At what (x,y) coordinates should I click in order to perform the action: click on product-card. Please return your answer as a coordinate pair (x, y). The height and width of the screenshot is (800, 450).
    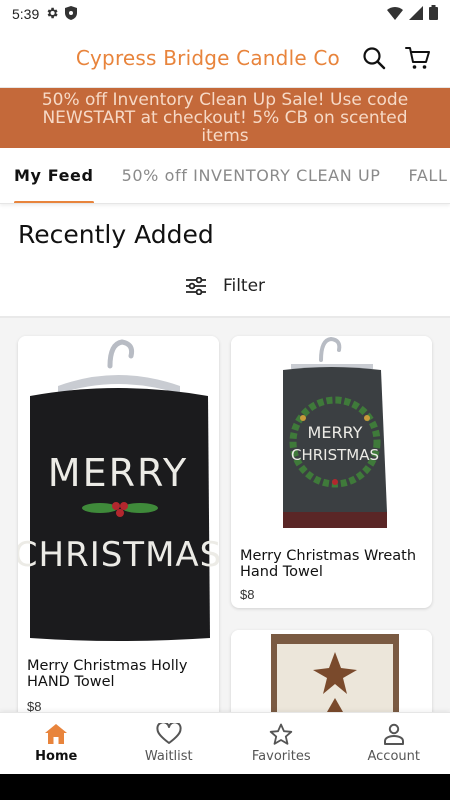
    Looking at the image, I should click on (331, 671).